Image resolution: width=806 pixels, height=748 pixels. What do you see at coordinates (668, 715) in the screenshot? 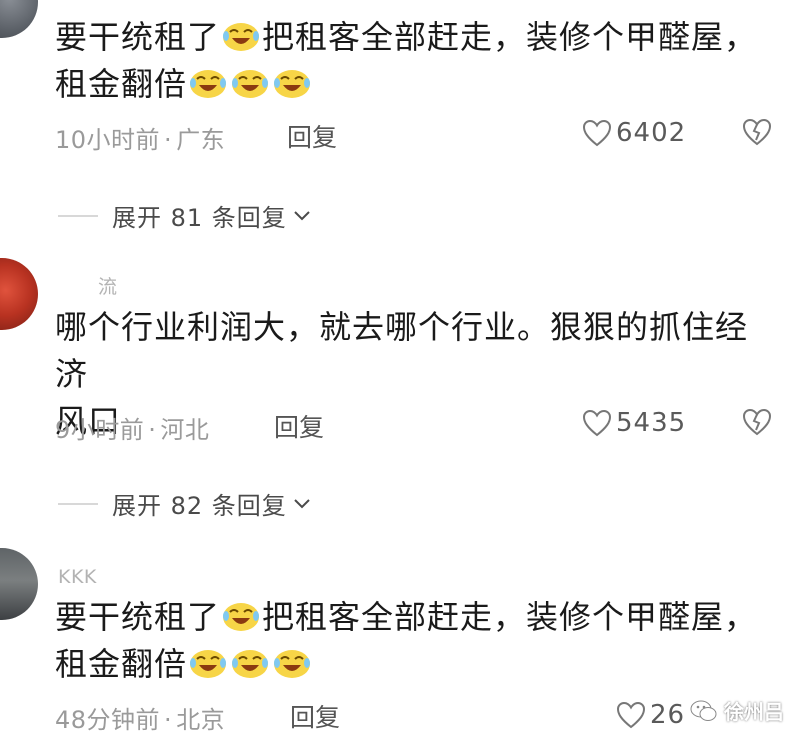
I see `like-count: 26` at bounding box center [668, 715].